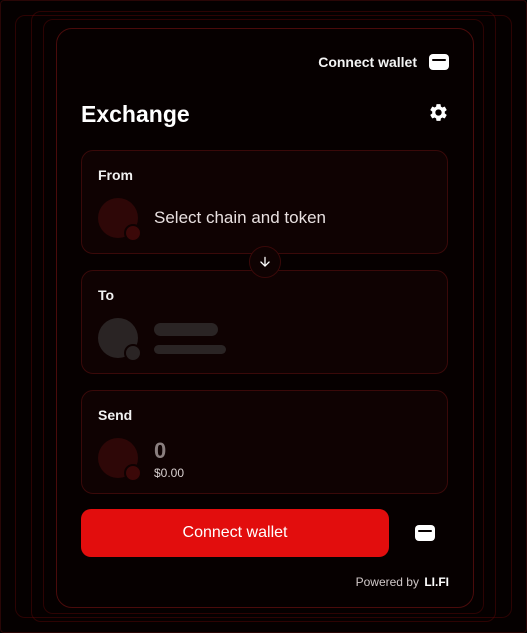  I want to click on send-card: Send 0 $0.00, so click(264, 442).